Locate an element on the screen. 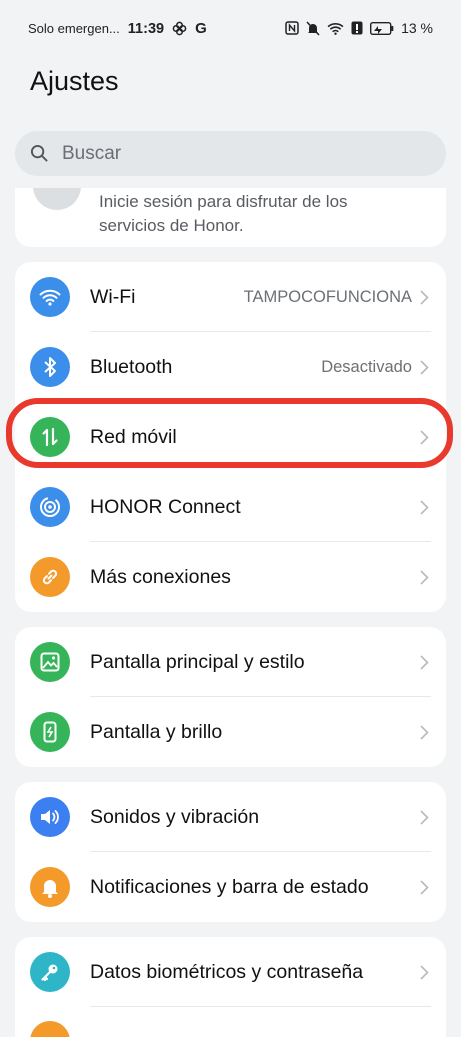 The height and width of the screenshot is (1037, 461). search-icon is located at coordinates (40, 154).